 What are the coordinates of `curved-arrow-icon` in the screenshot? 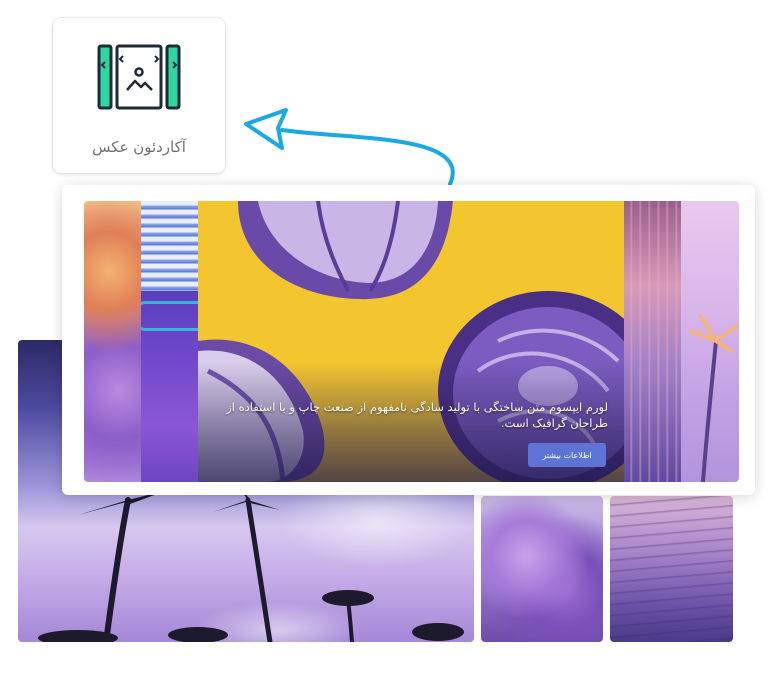 It's located at (349, 147).